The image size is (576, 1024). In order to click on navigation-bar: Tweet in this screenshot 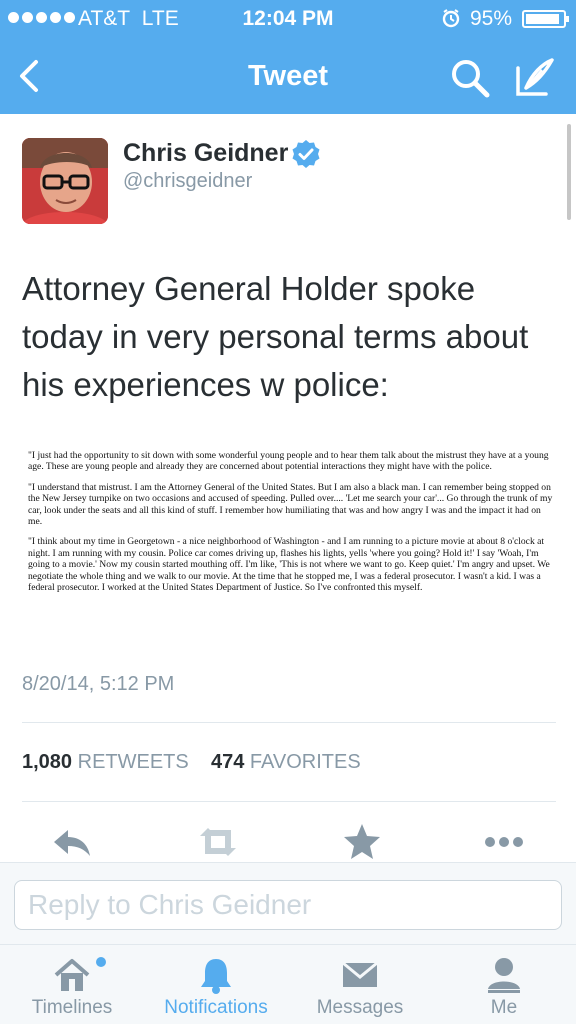, I will do `click(288, 76)`.